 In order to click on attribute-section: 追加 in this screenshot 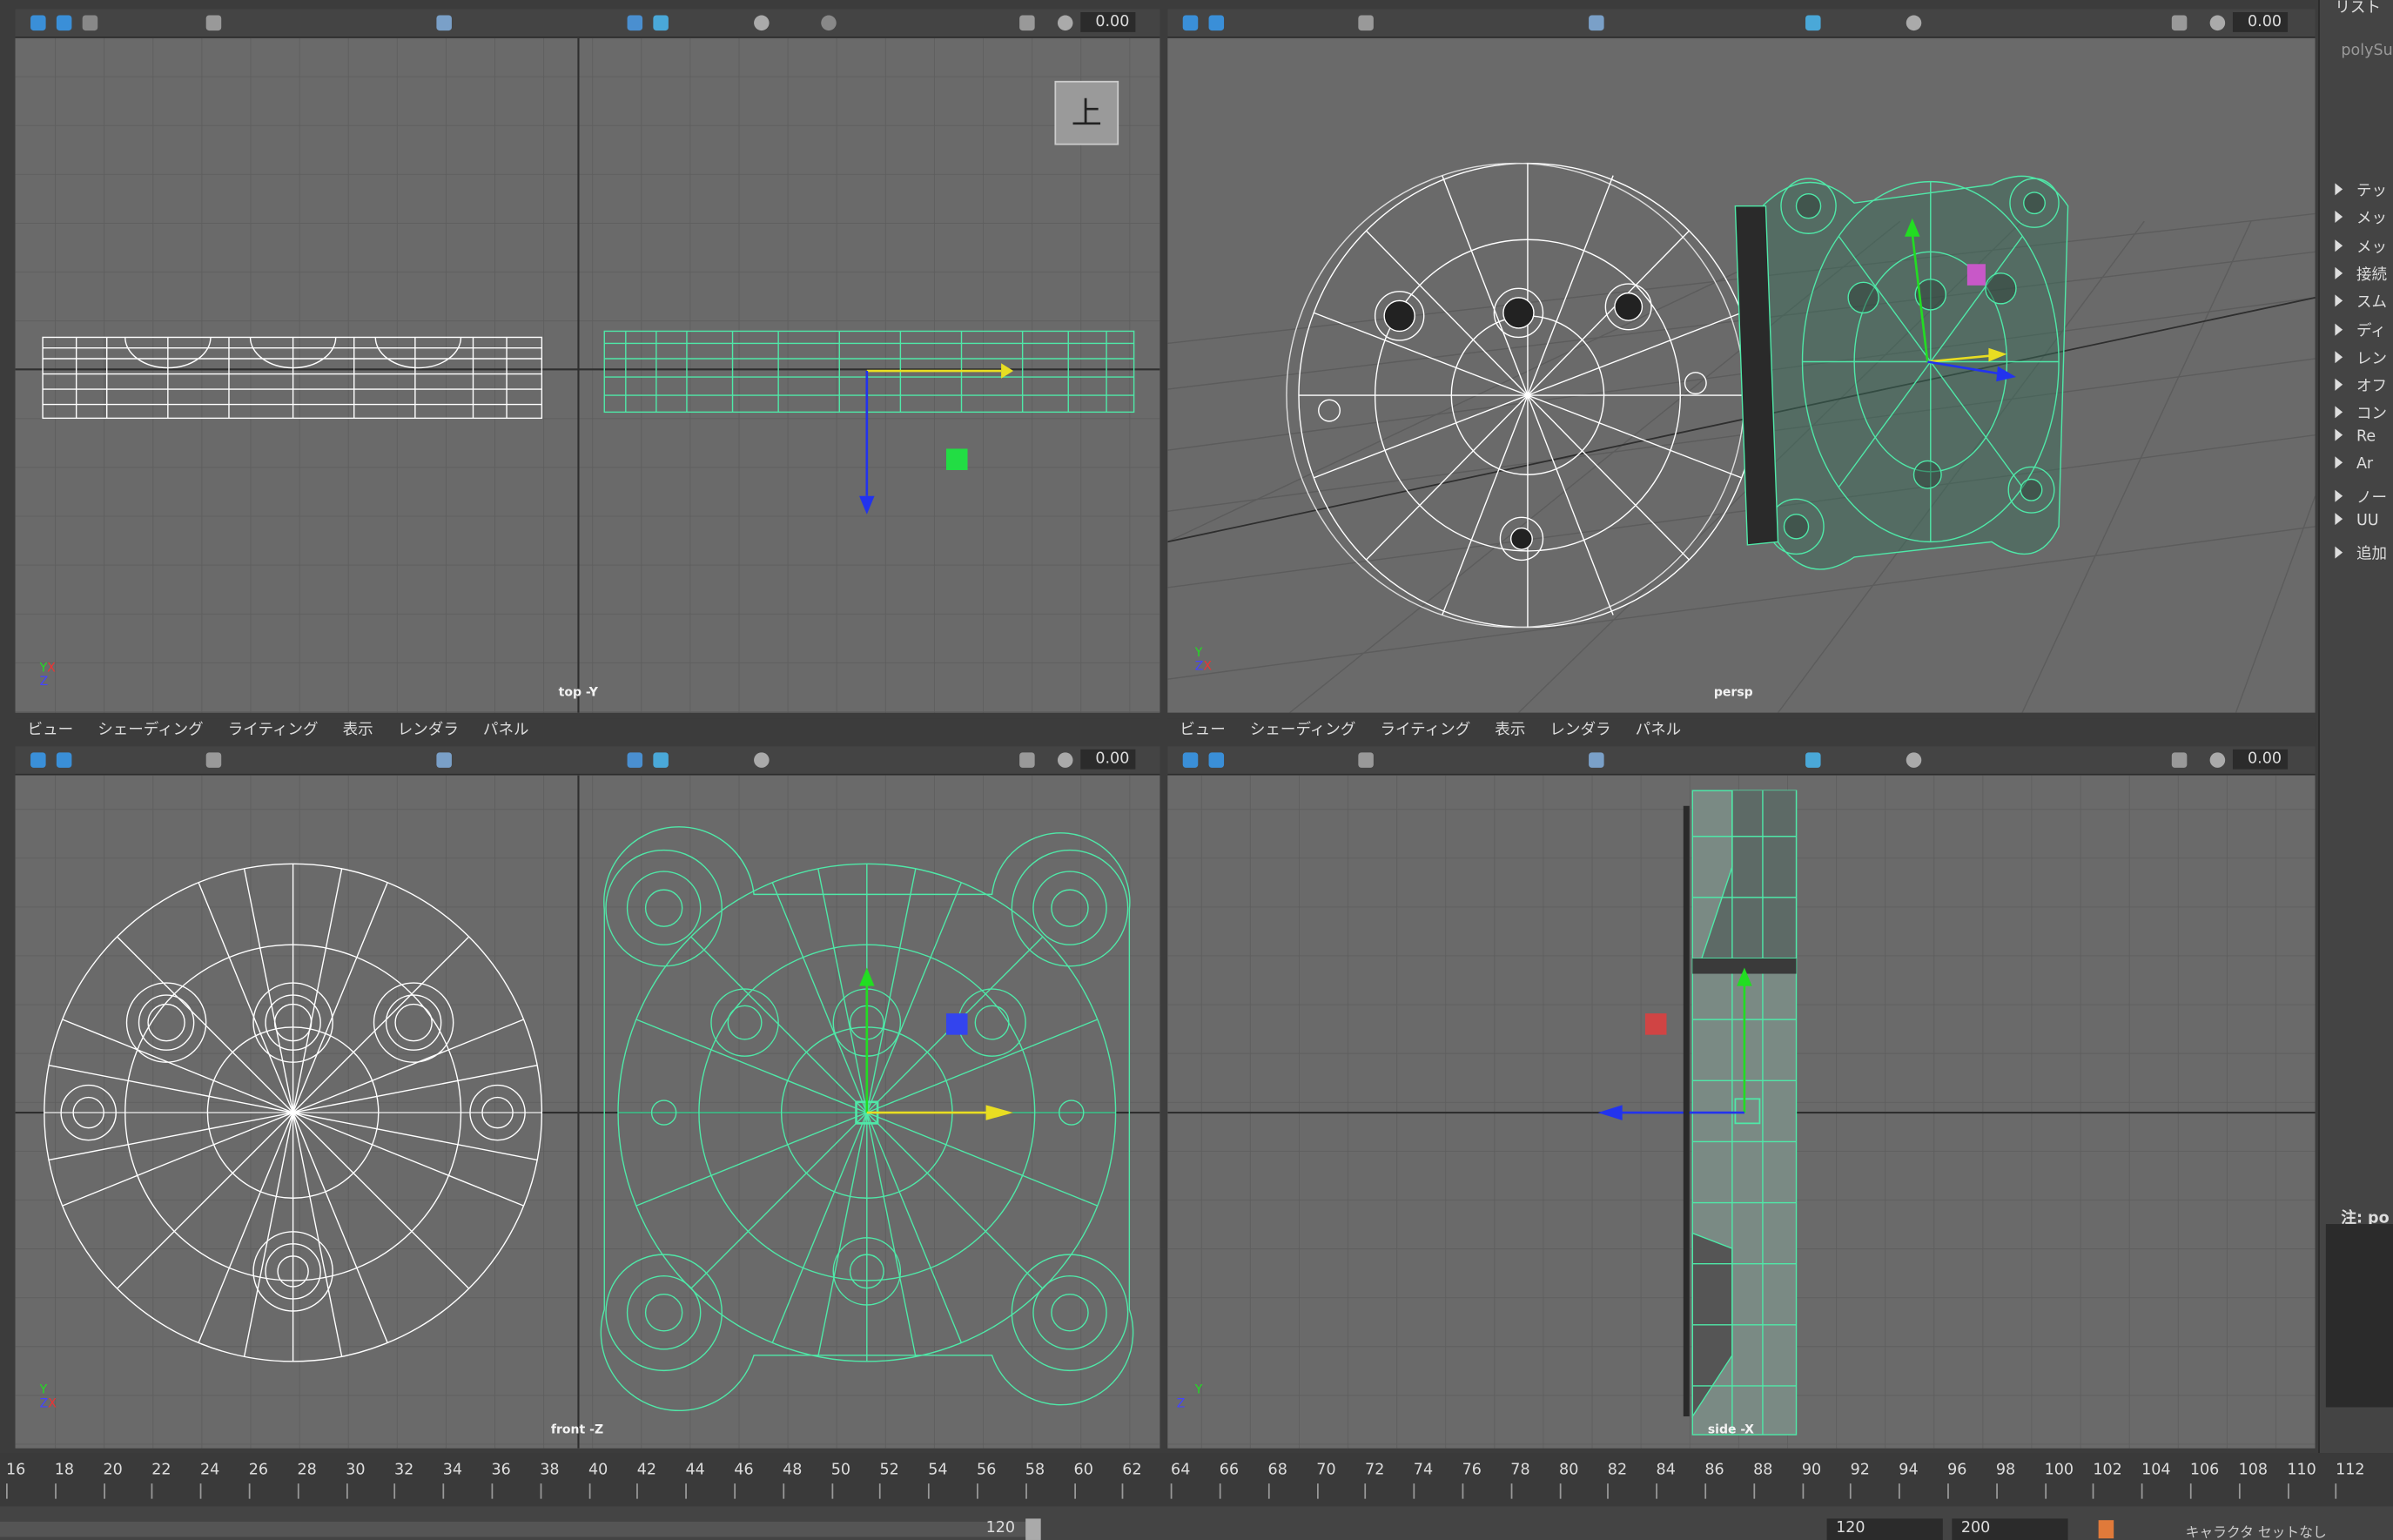, I will do `click(2361, 552)`.